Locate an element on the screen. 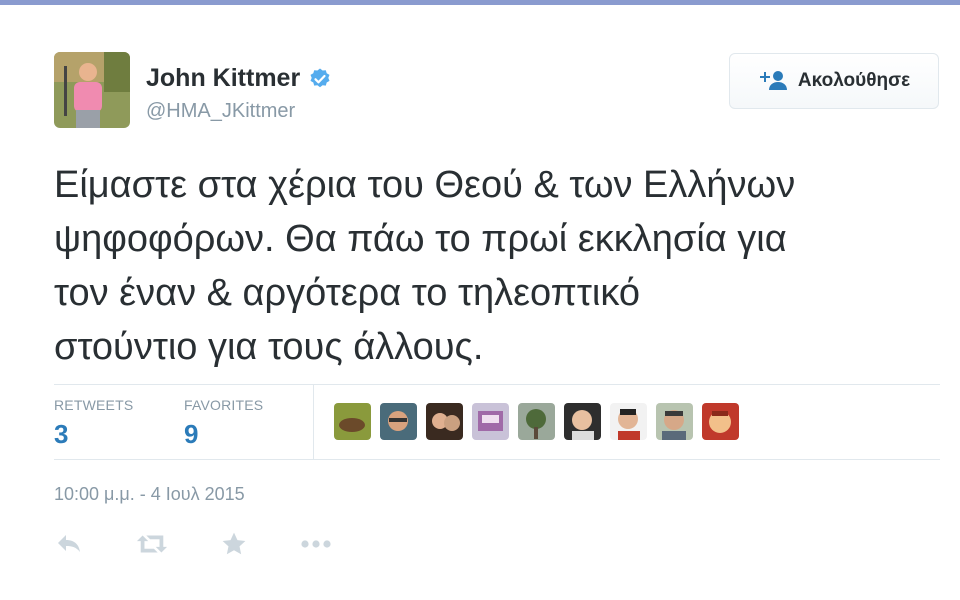 The width and height of the screenshot is (960, 600). verified-badge-icon is located at coordinates (320, 77).